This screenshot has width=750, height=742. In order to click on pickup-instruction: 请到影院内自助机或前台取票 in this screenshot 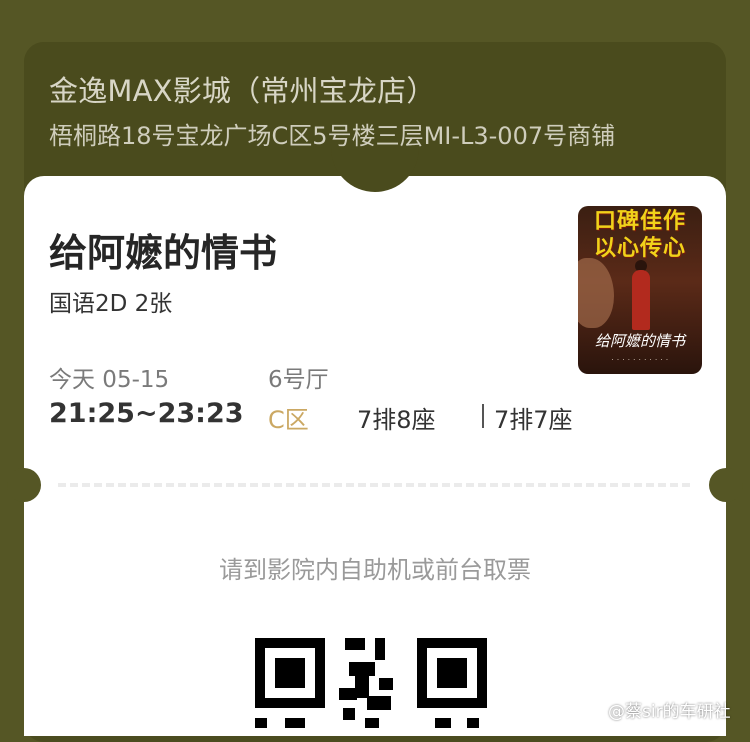, I will do `click(375, 570)`.